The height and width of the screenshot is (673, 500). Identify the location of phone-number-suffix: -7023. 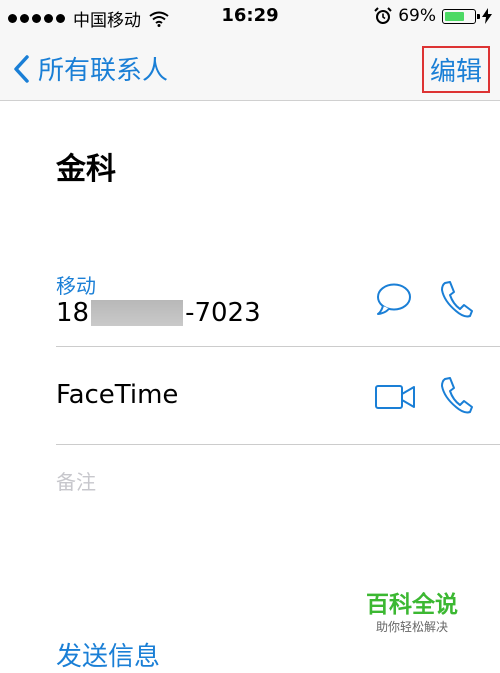
(223, 313).